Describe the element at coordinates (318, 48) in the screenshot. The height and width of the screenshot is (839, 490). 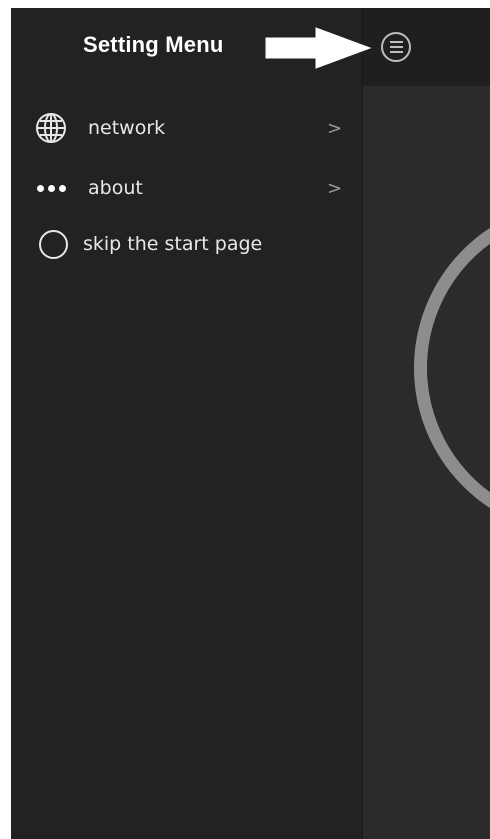
I see `arrow-right-icon` at that location.